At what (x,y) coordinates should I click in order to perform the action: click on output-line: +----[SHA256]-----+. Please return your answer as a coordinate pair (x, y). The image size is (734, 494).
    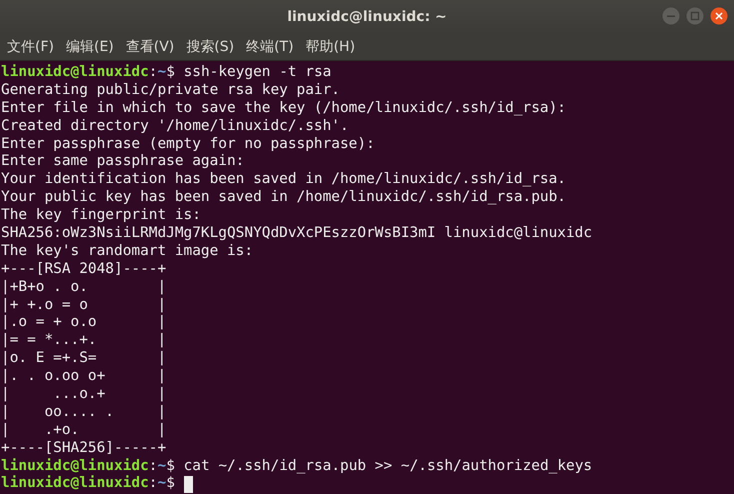
    Looking at the image, I should click on (83, 449).